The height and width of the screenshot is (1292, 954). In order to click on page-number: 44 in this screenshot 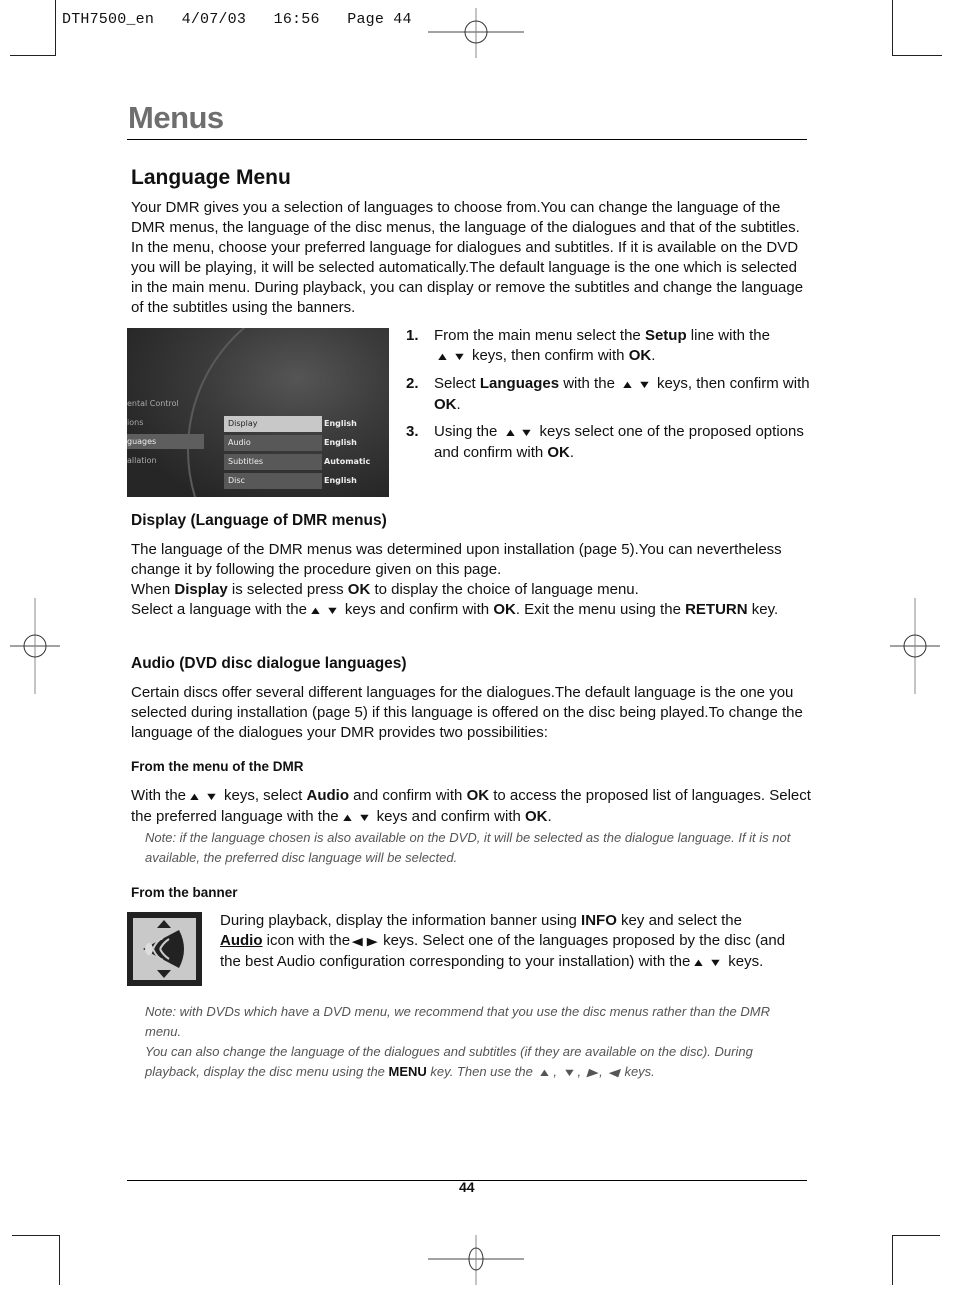, I will do `click(467, 1187)`.